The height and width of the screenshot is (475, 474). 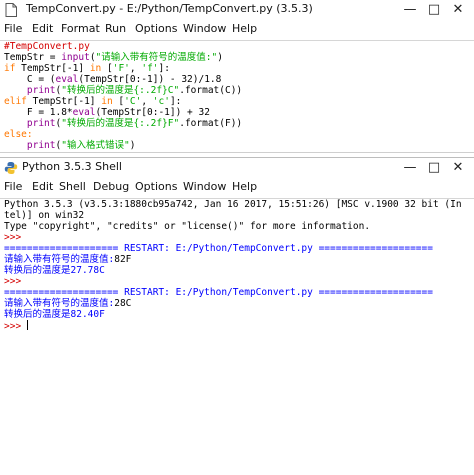 I want to click on code-line: else:, so click(x=18, y=134).